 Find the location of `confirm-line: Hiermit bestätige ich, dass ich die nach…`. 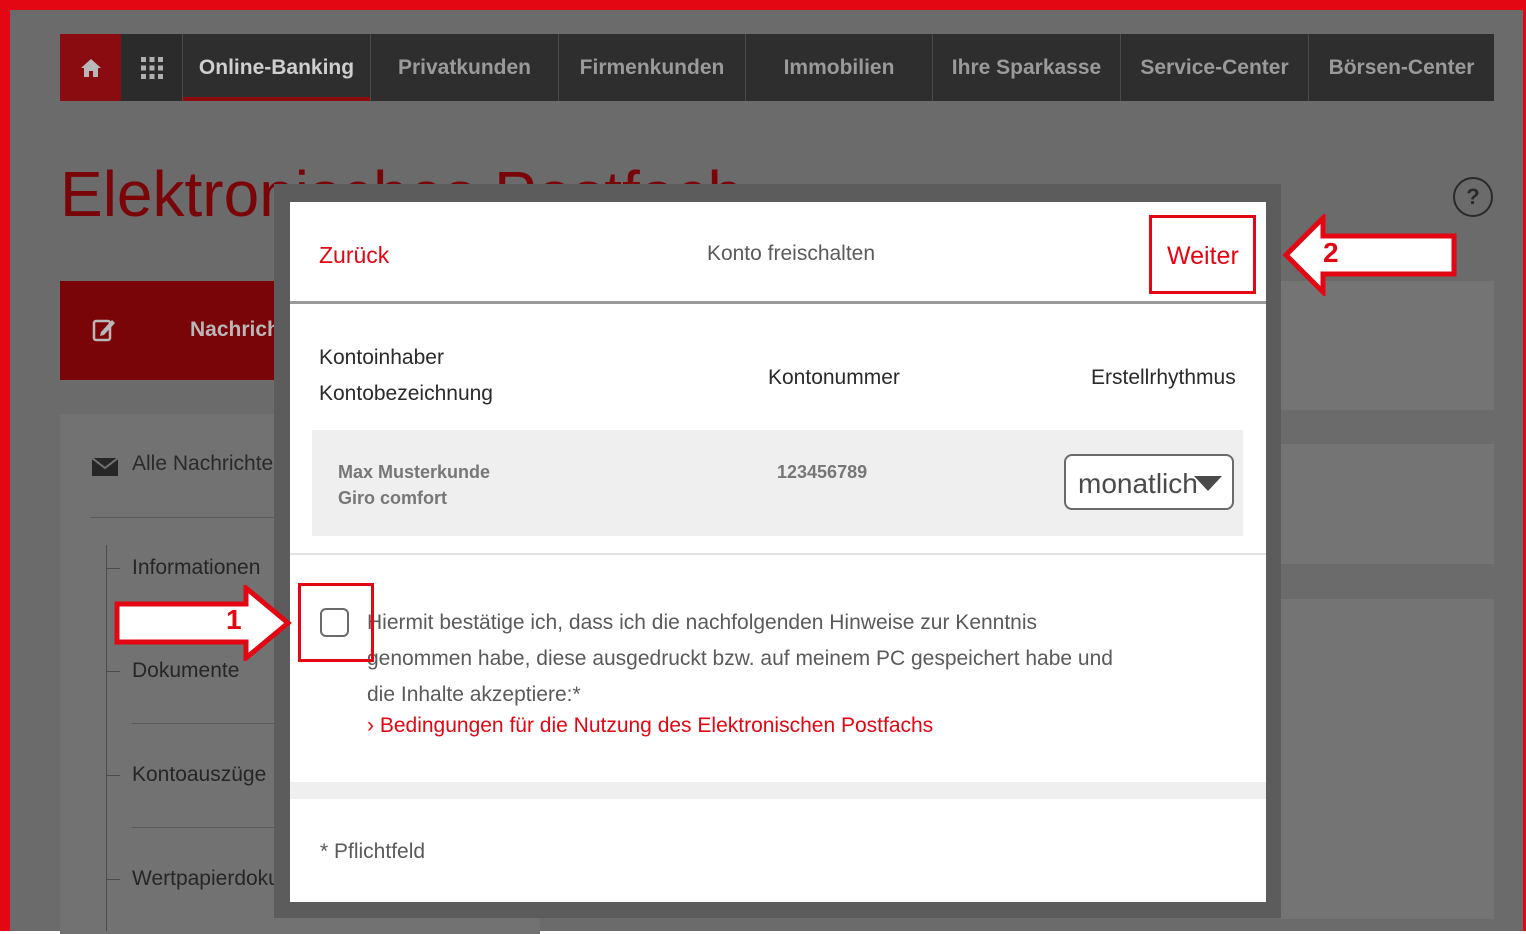

confirm-line: Hiermit bestätige ich, dass ich die nach… is located at coordinates (702, 622).